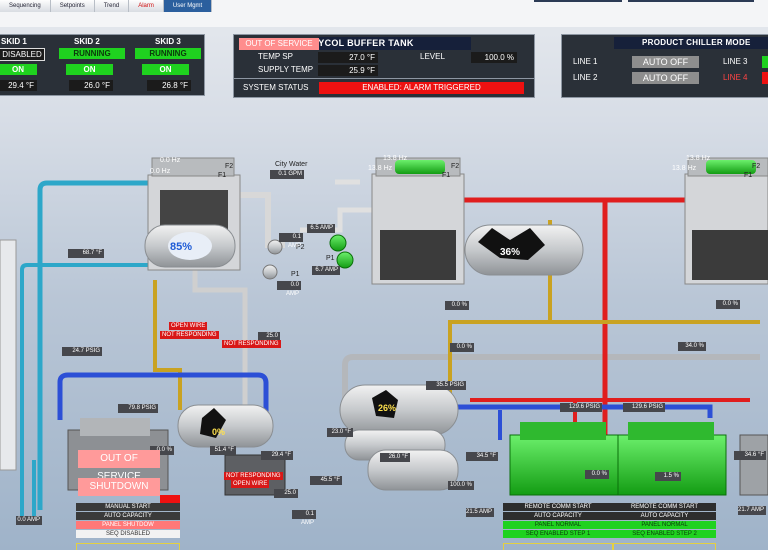 Image resolution: width=768 pixels, height=550 pixels. I want to click on hx-mid-f1: F1, so click(446, 175).